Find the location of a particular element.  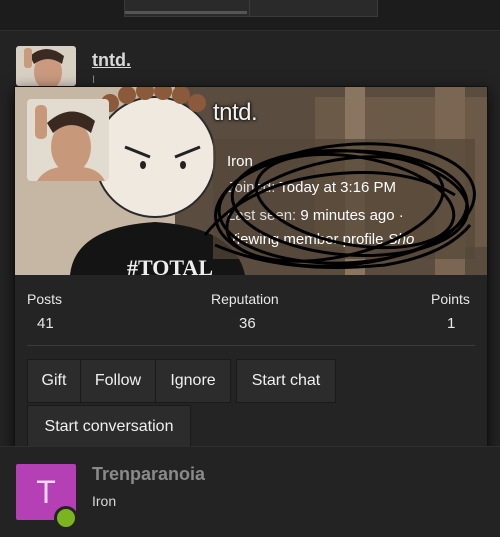

reputation-value: 36 is located at coordinates (247, 323).